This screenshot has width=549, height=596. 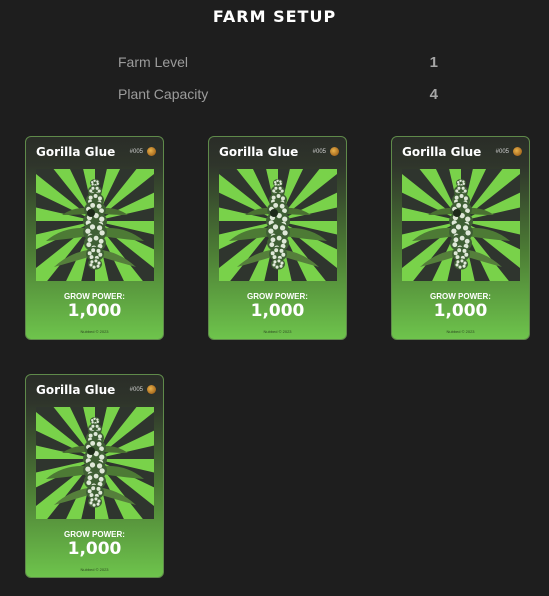 What do you see at coordinates (279, 64) in the screenshot?
I see `farm-level-row: Farm Level 1` at bounding box center [279, 64].